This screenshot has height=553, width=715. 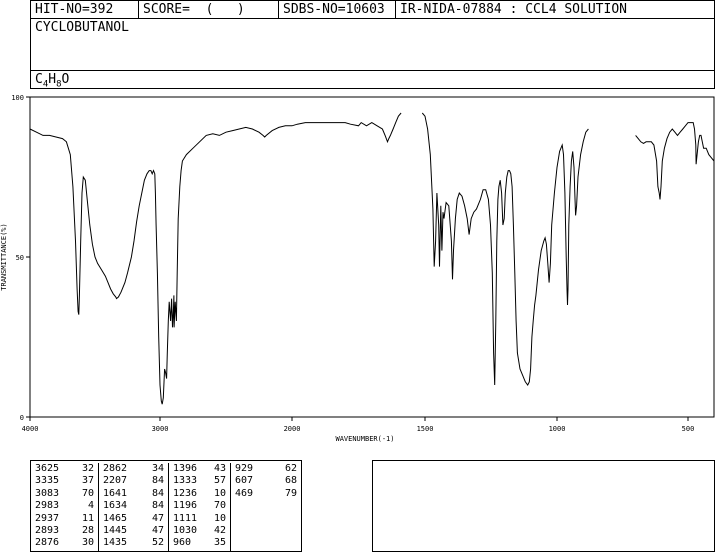 I want to click on peak-row: 1641 84, so click(x=133, y=494).